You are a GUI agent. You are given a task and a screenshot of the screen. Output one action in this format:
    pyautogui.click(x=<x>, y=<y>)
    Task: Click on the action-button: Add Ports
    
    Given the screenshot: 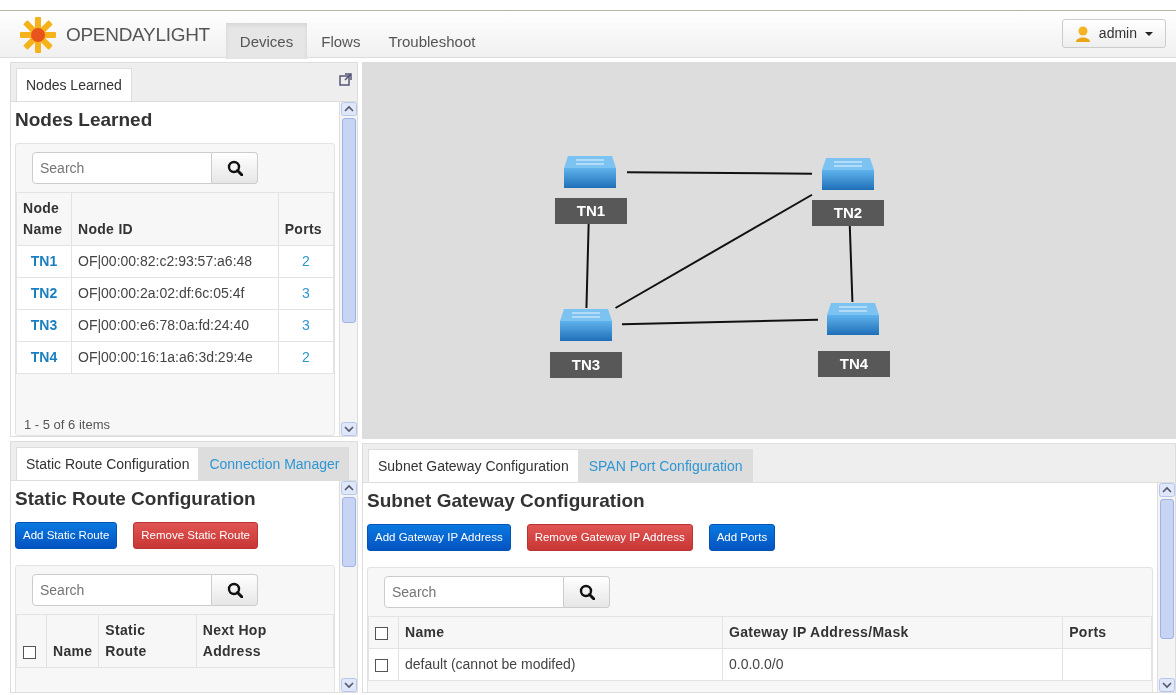 What is the action you would take?
    pyautogui.click(x=742, y=537)
    